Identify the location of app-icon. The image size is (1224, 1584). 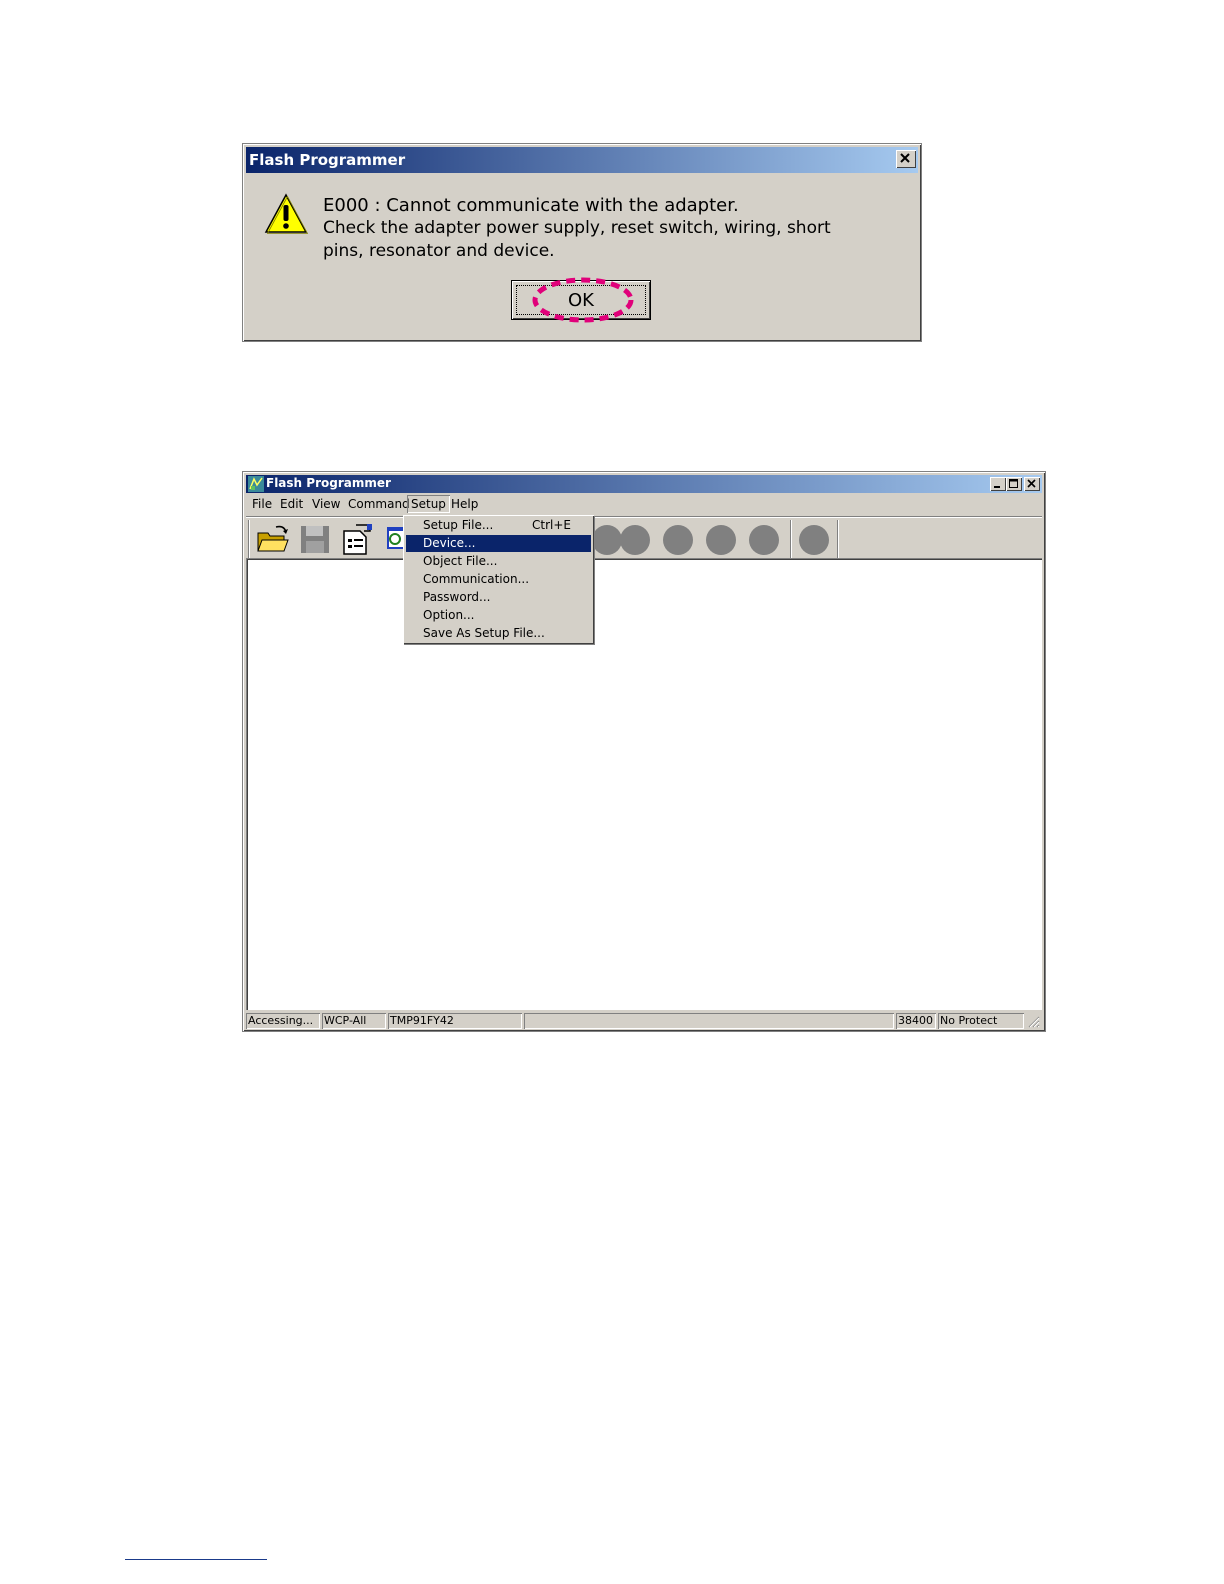
(256, 484).